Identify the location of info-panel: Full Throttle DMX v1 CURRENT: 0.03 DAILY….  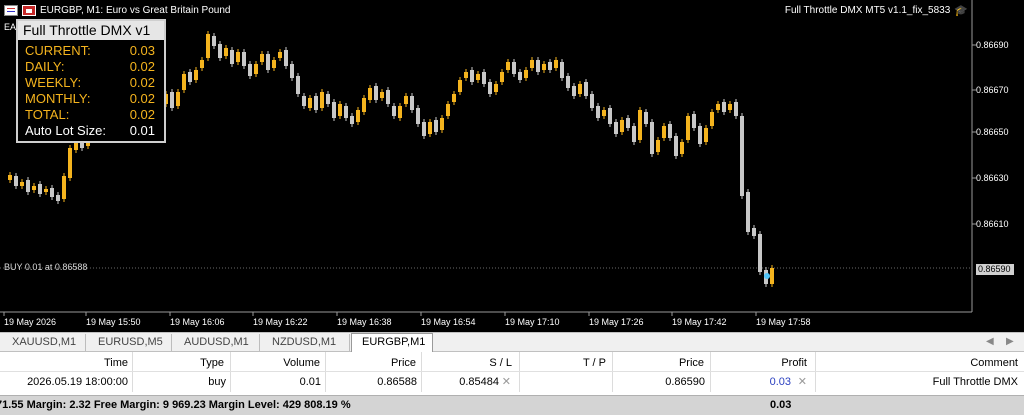
(91, 81).